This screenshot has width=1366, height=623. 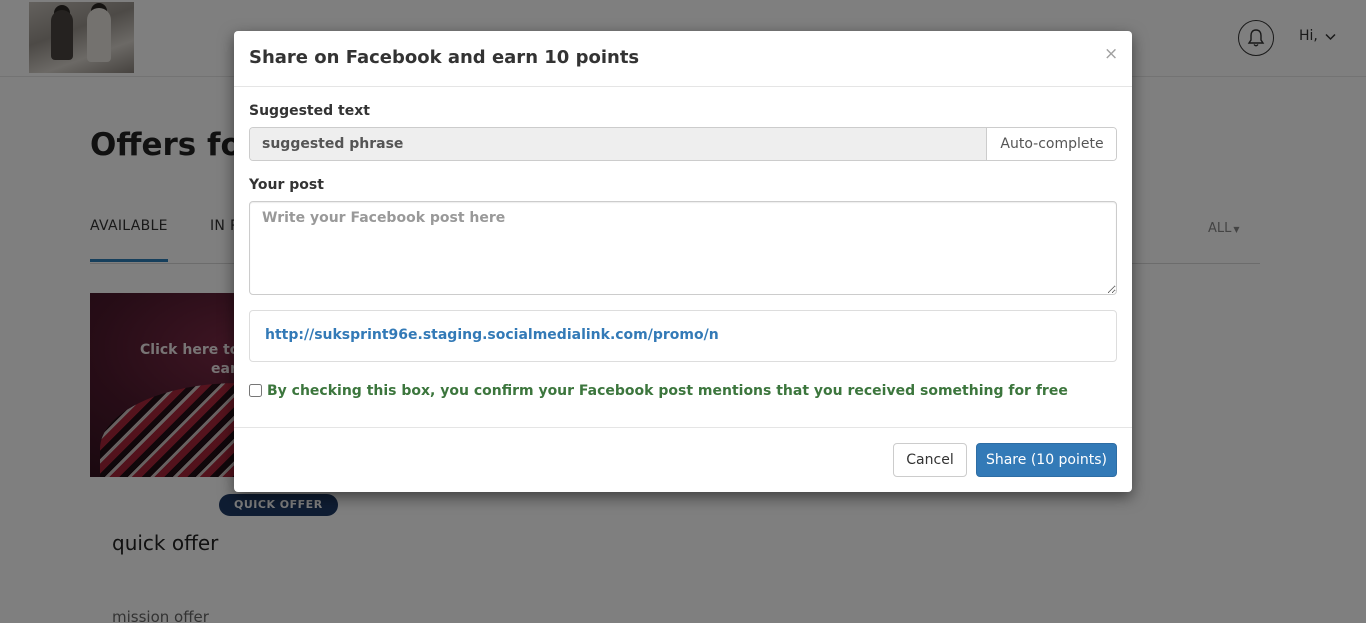 I want to click on modal-header: Share on Facebook and earn 10 points ×, so click(x=683, y=59).